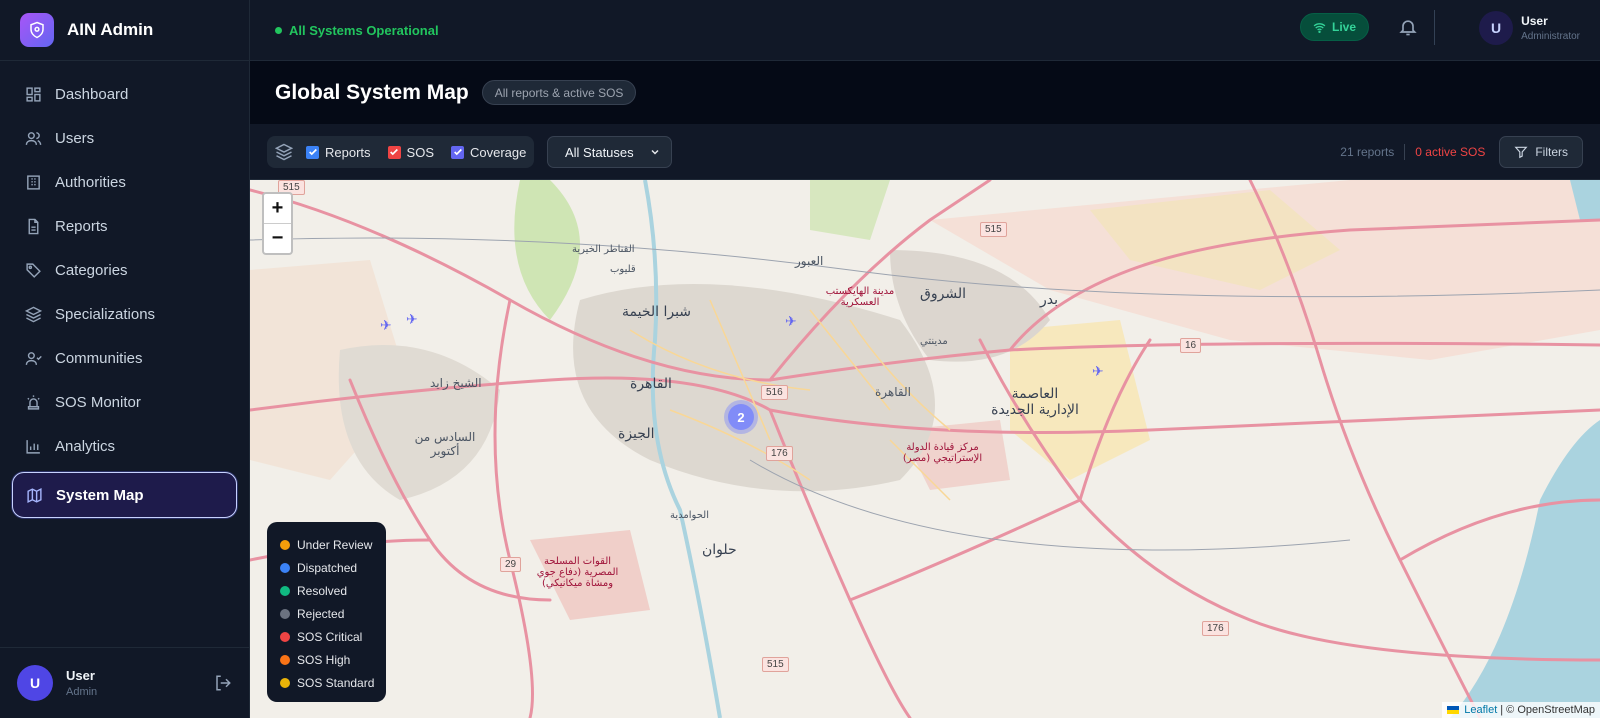 The image size is (1600, 718). What do you see at coordinates (37, 30) in the screenshot?
I see `shield-logo-icon` at bounding box center [37, 30].